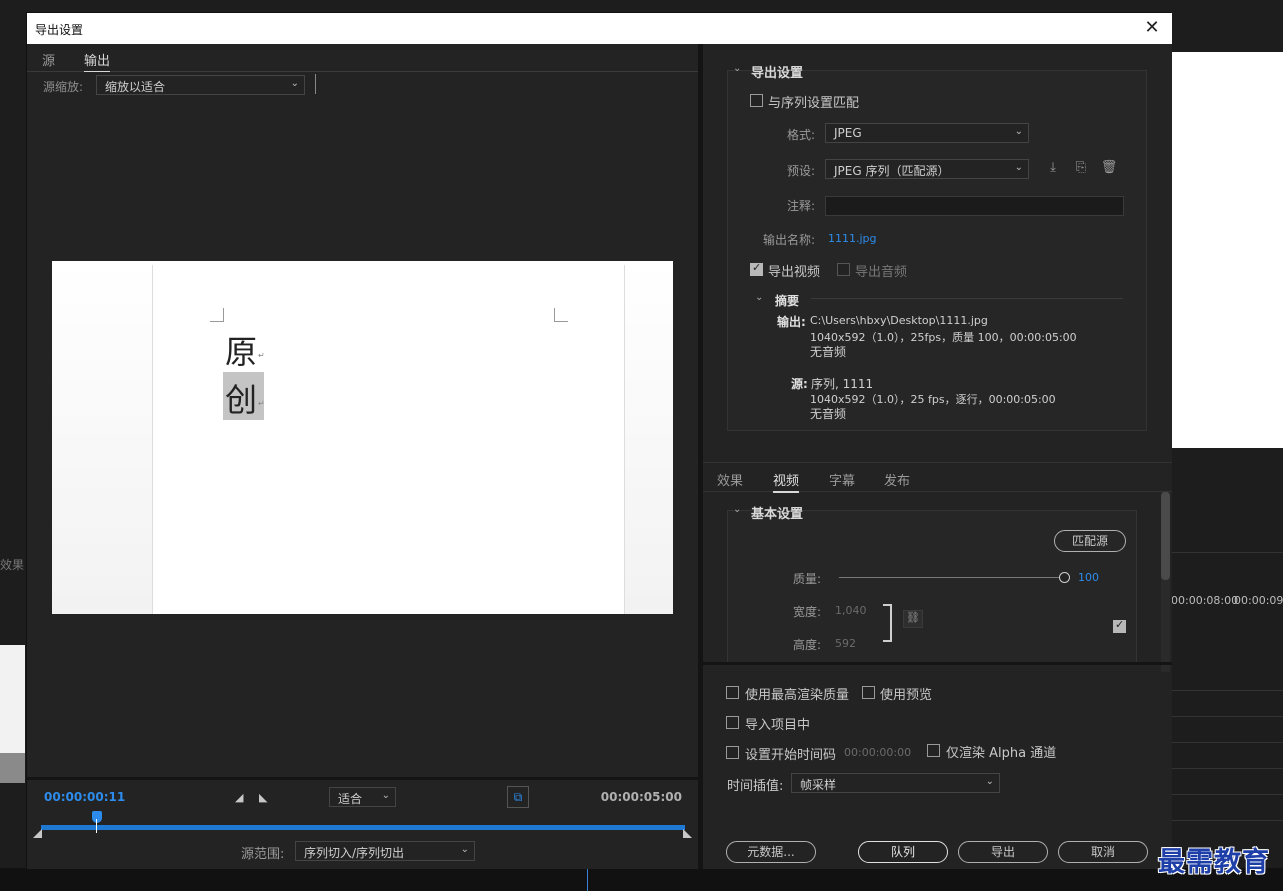 The height and width of the screenshot is (891, 1283). Describe the element at coordinates (687, 833) in the screenshot. I see `out-marker-icon` at that location.